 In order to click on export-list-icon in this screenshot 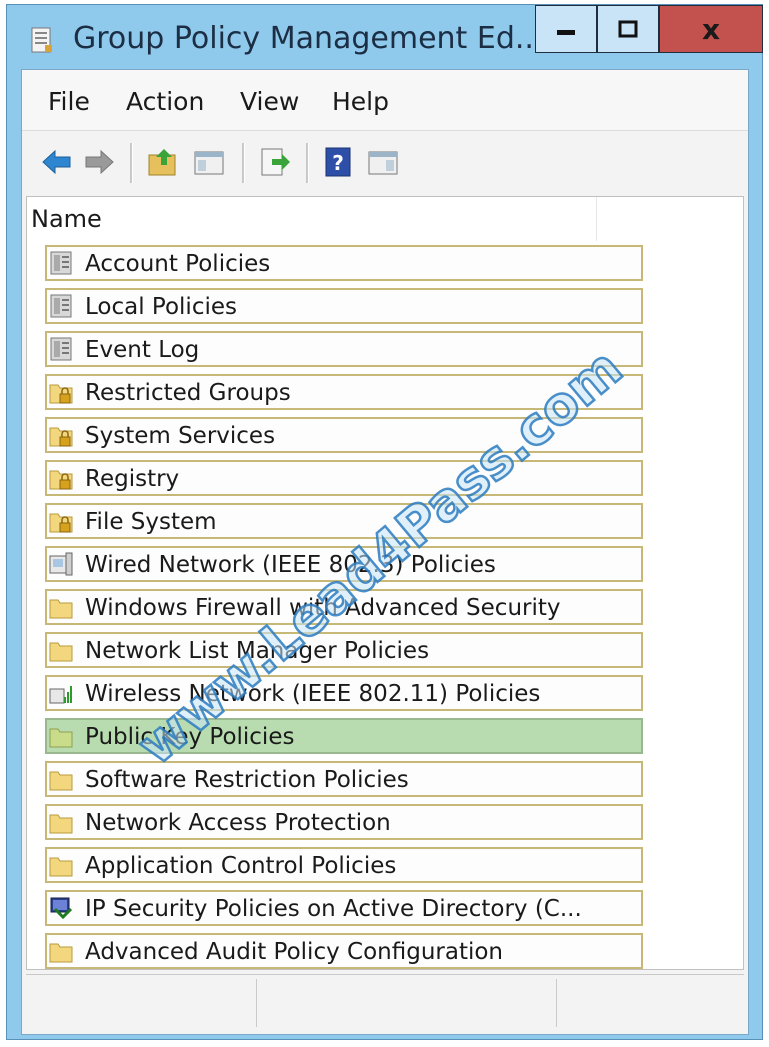, I will do `click(275, 162)`.